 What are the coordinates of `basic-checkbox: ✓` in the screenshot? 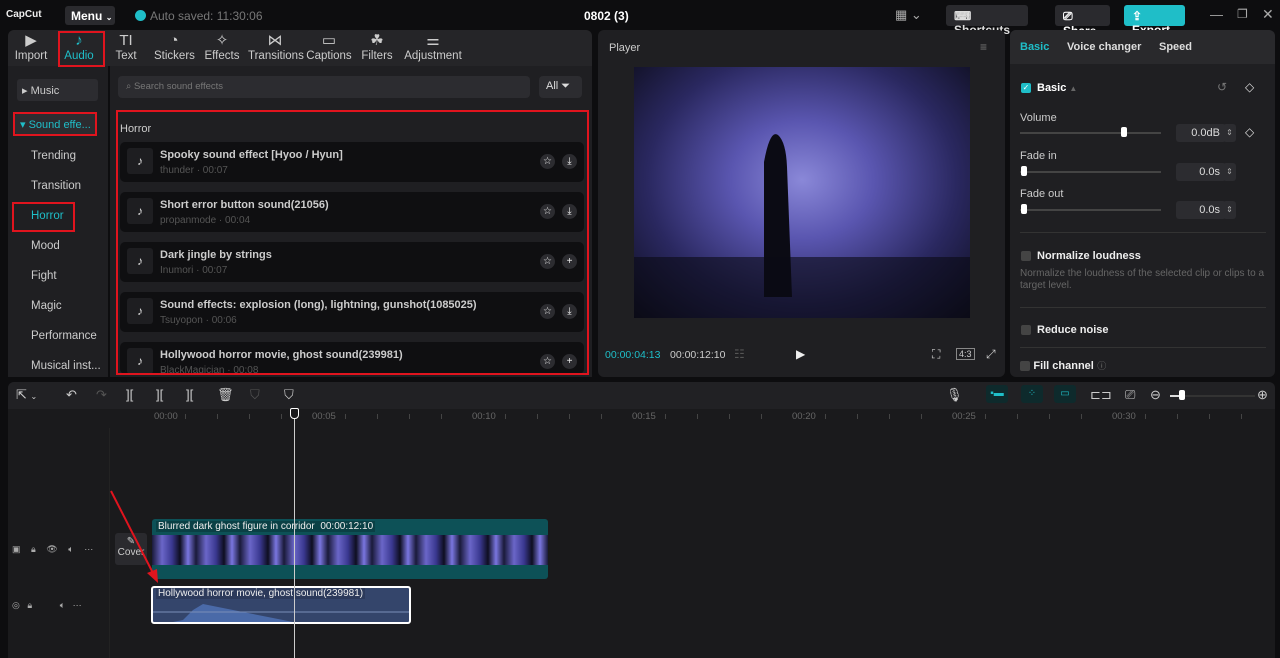 It's located at (1026, 88).